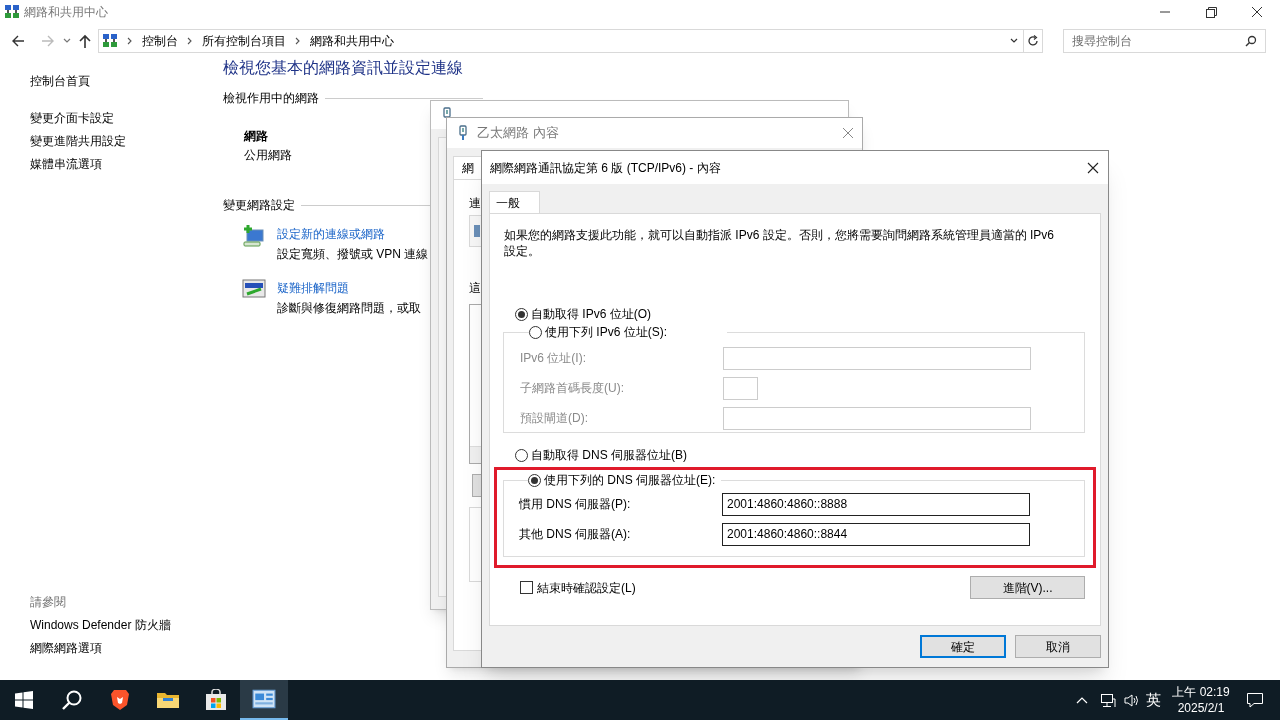 Image resolution: width=1280 pixels, height=720 pixels. Describe the element at coordinates (630, 480) in the screenshot. I see `radio-label: 使用下列的 DNS 伺服器位址(E):` at that location.